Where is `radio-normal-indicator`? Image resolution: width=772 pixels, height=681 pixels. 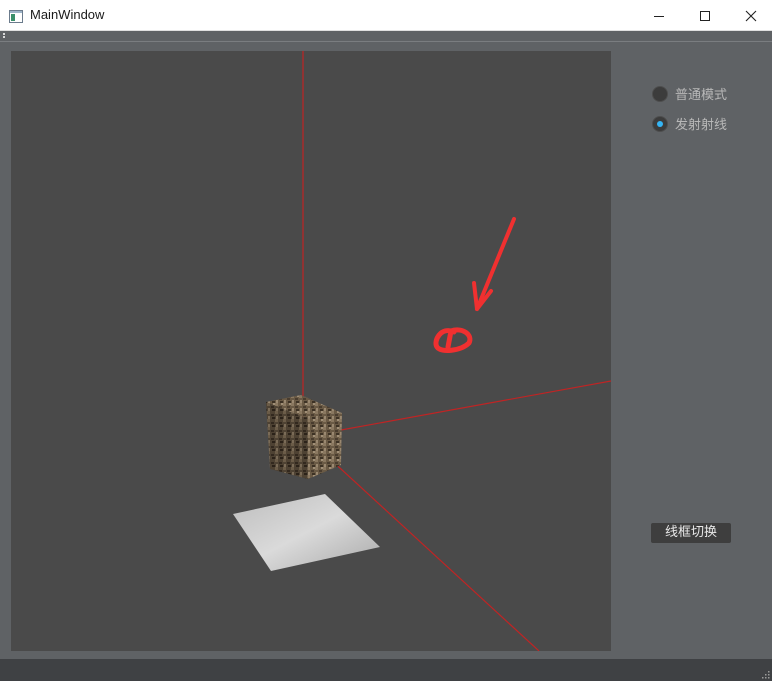
radio-normal-indicator is located at coordinates (660, 93).